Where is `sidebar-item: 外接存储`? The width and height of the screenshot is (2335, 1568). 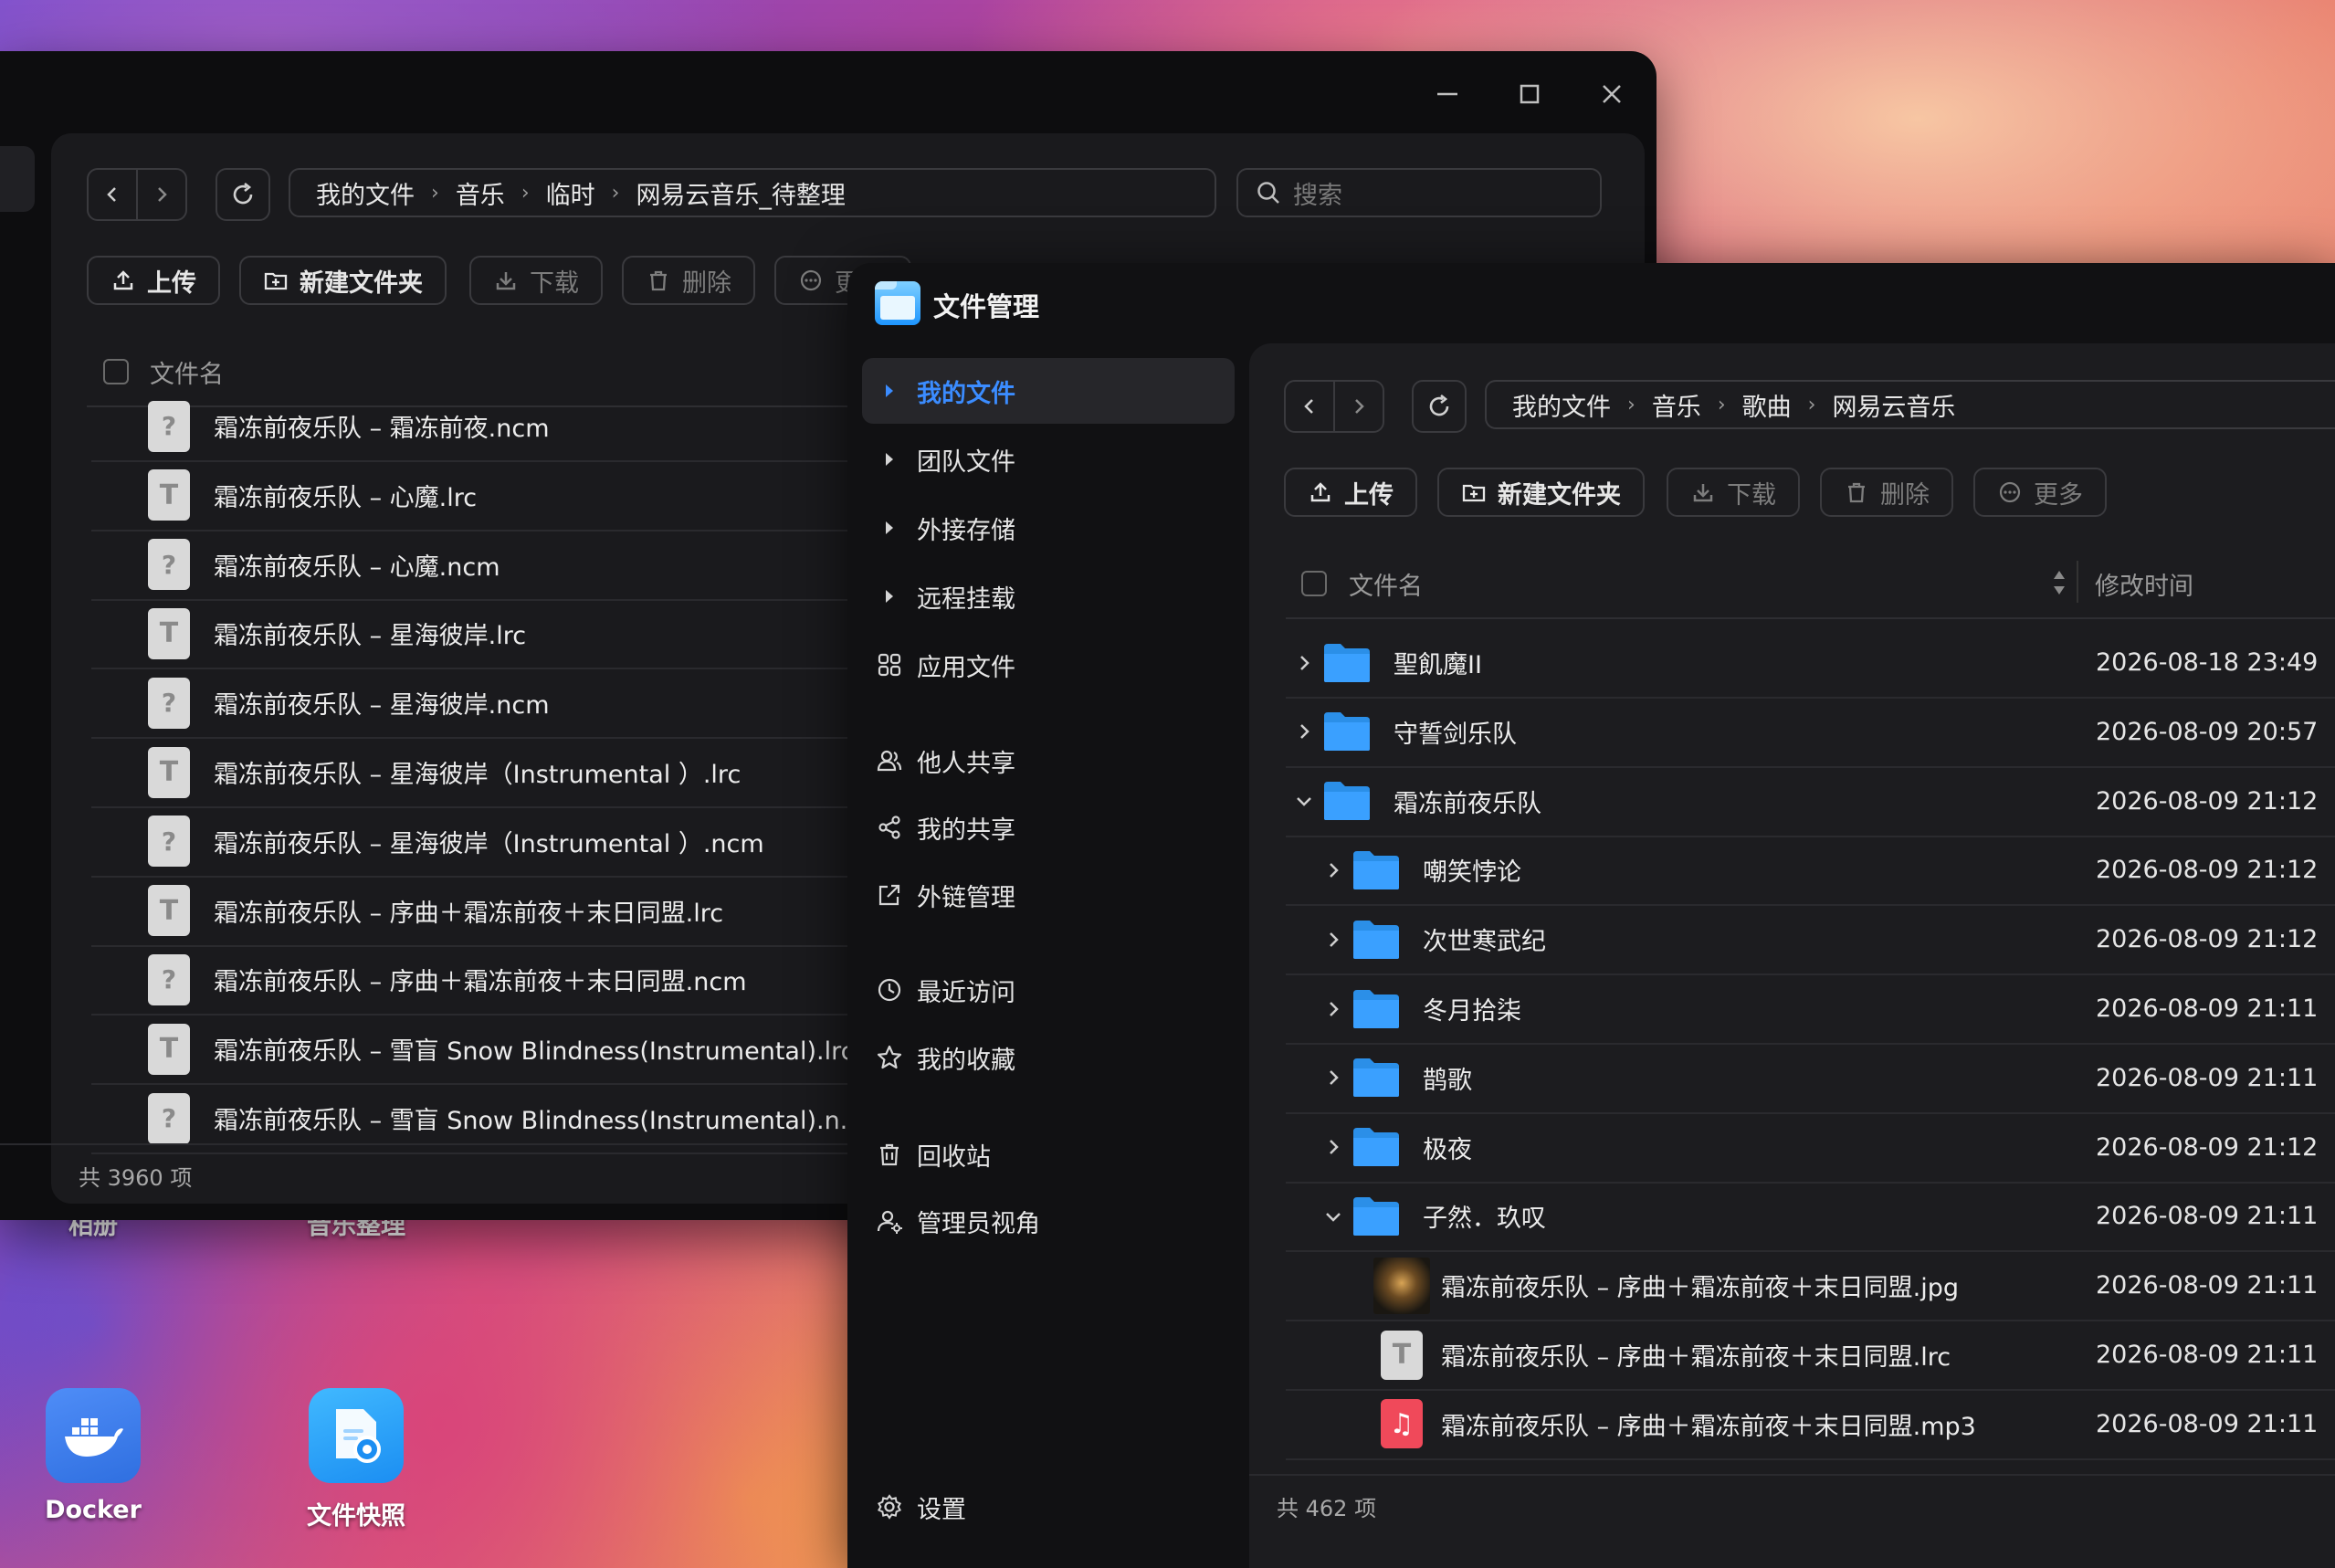
sidebar-item: 外接存储 is located at coordinates (1048, 528).